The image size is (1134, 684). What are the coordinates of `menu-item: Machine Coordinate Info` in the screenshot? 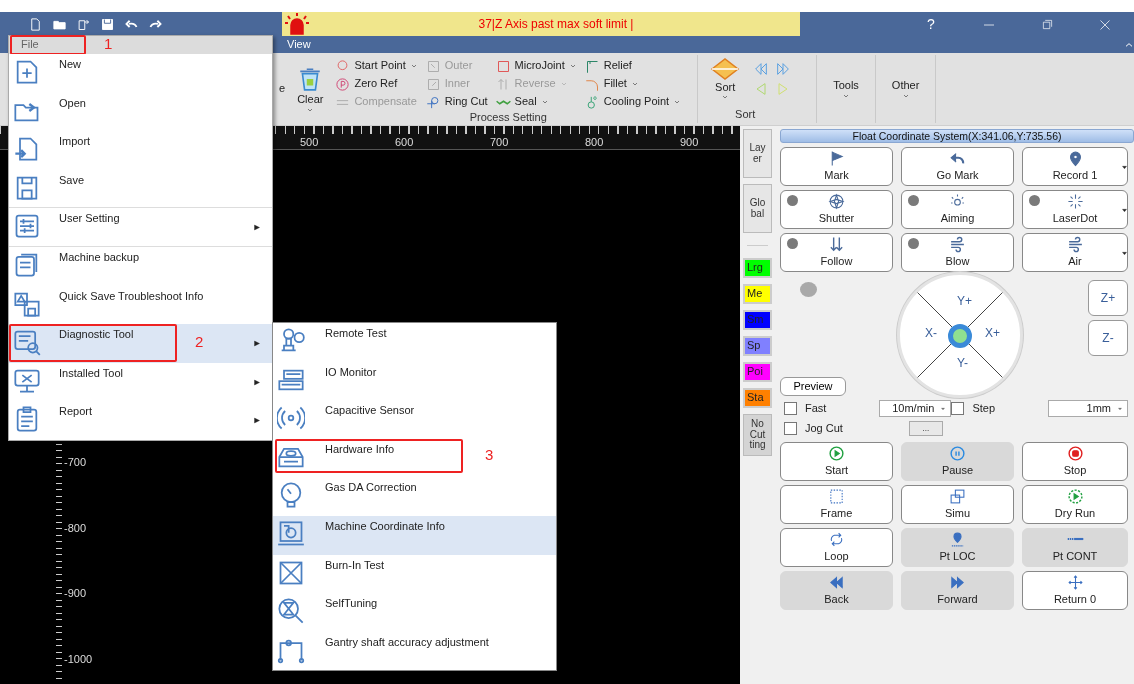 It's located at (414, 535).